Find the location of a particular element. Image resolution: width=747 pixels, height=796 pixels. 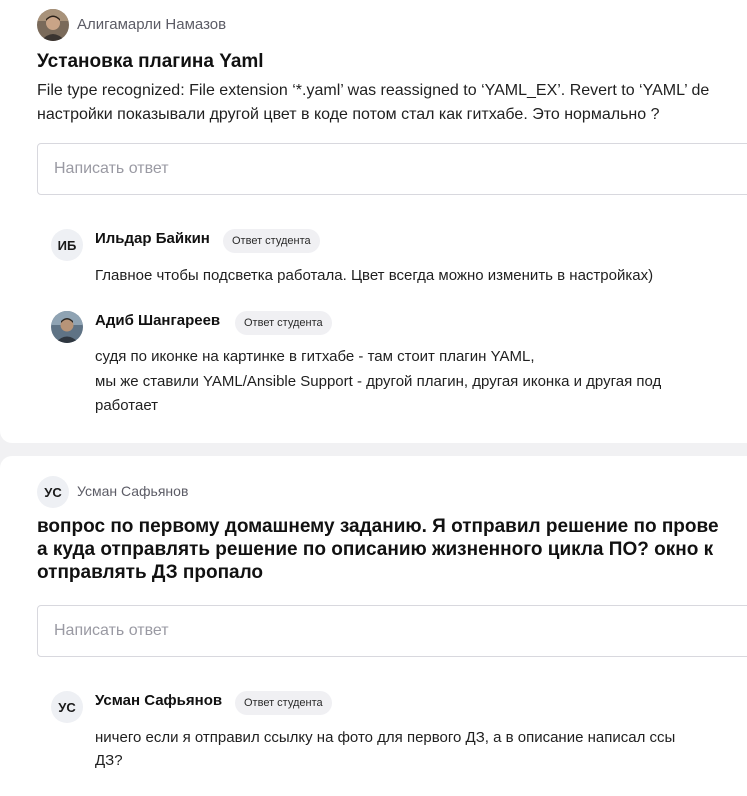

user-photo-icon is located at coordinates (67, 327).